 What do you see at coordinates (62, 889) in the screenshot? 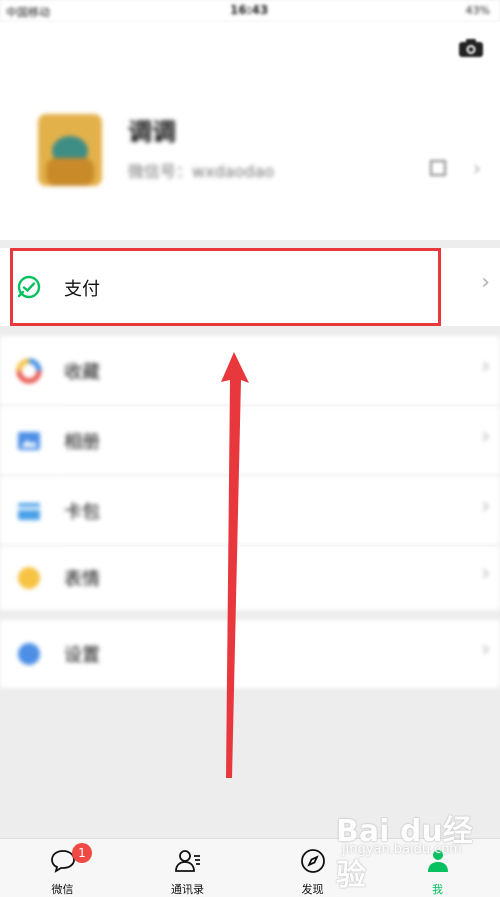
I see `tab-chats-label: 微信` at bounding box center [62, 889].